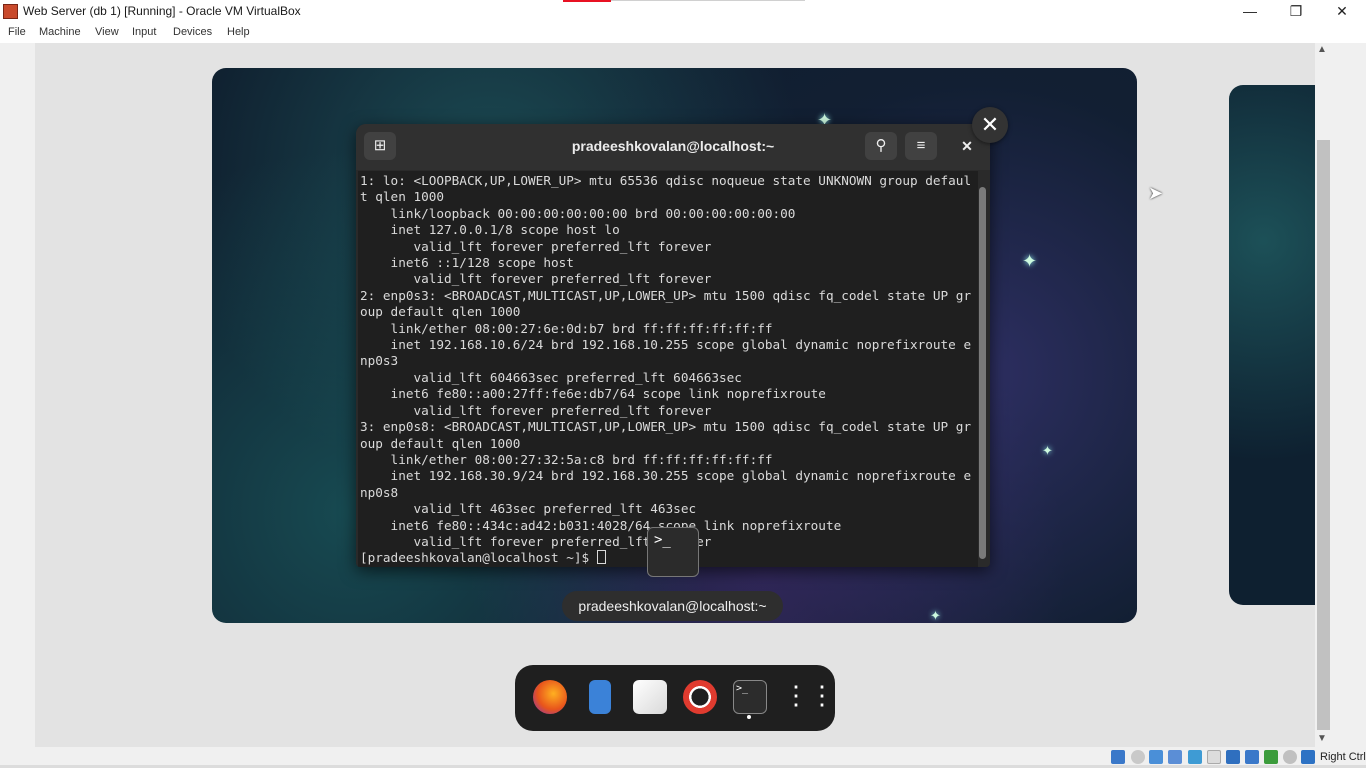 The height and width of the screenshot is (768, 1366). What do you see at coordinates (673, 552) in the screenshot?
I see `terminal-app-icon: >_` at bounding box center [673, 552].